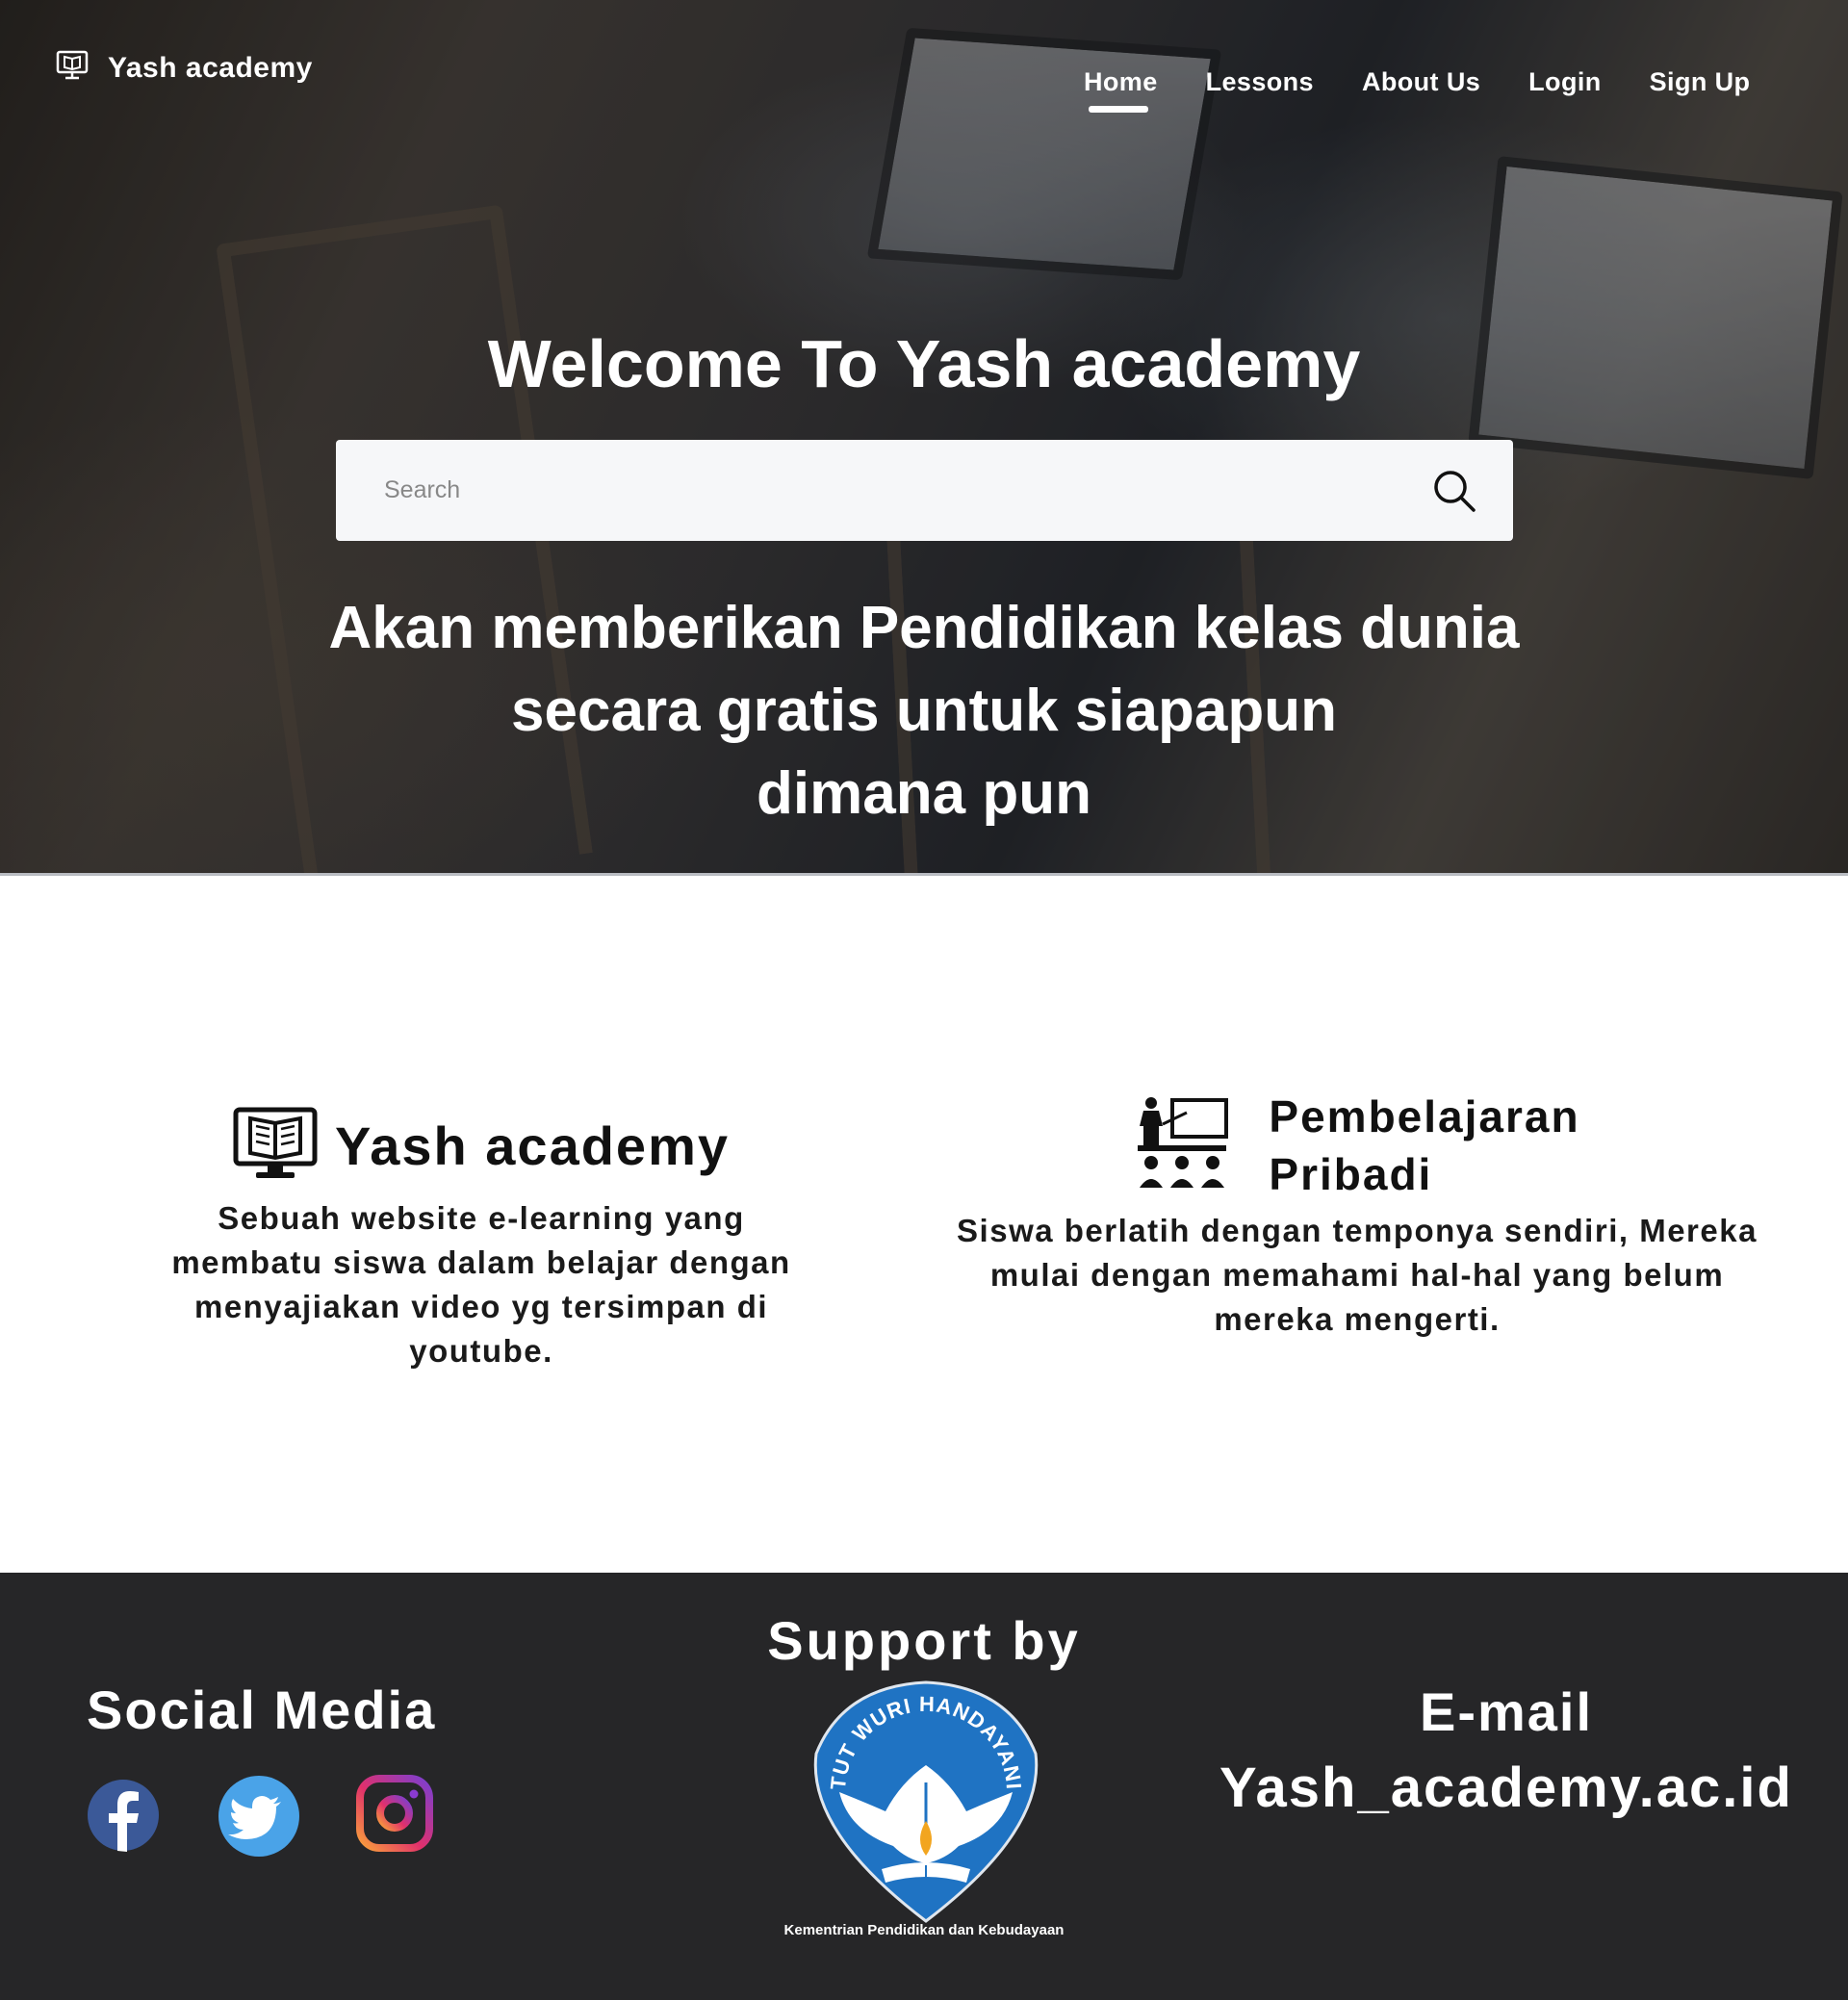 Image resolution: width=1848 pixels, height=2000 pixels. What do you see at coordinates (210, 67) in the screenshot?
I see `brand-name: Yash academy` at bounding box center [210, 67].